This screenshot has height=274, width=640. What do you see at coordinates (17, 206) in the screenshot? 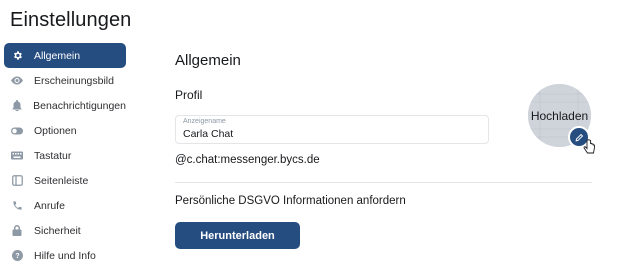
I see `phone-icon` at bounding box center [17, 206].